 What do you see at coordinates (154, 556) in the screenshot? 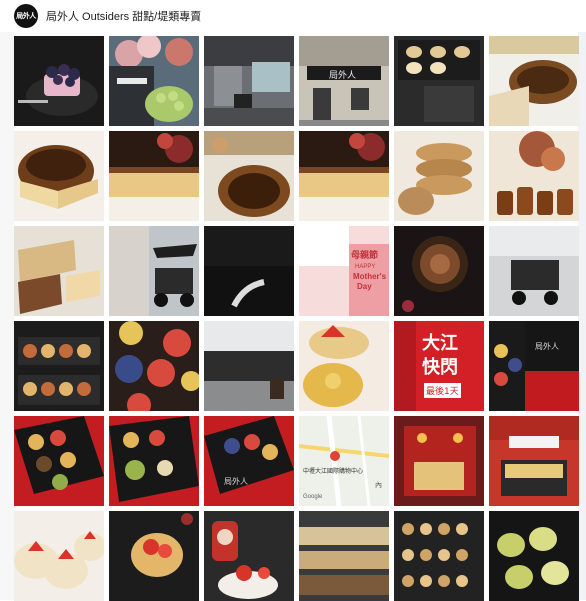
I see `photo-strawberry-tart-dark` at bounding box center [154, 556].